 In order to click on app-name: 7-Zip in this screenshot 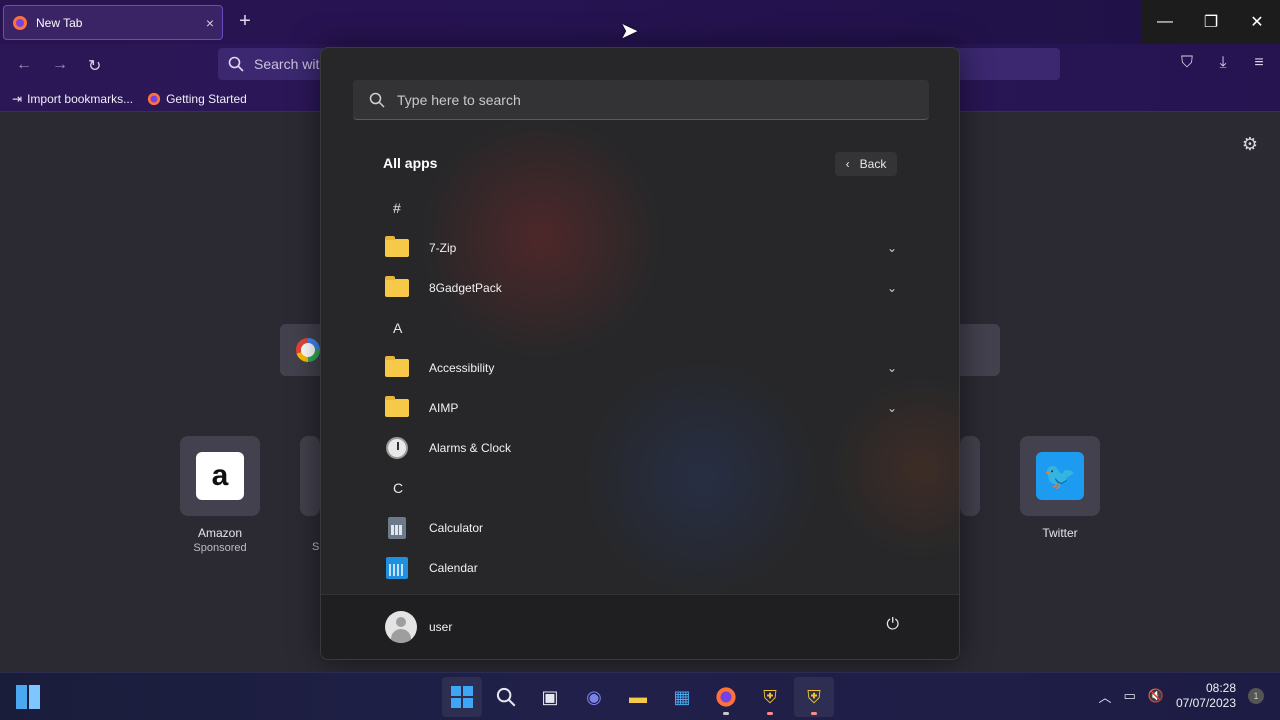, I will do `click(443, 248)`.